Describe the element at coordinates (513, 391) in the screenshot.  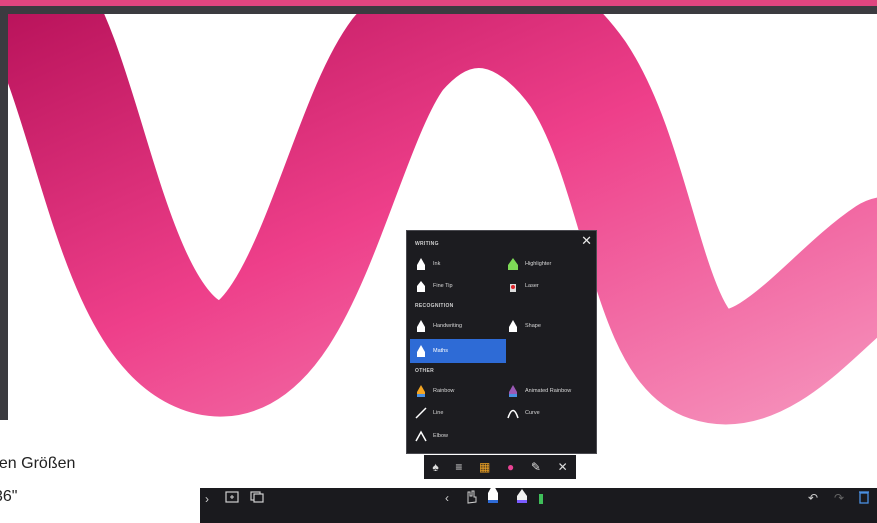
I see `animated-rainbow-pen-icon` at that location.